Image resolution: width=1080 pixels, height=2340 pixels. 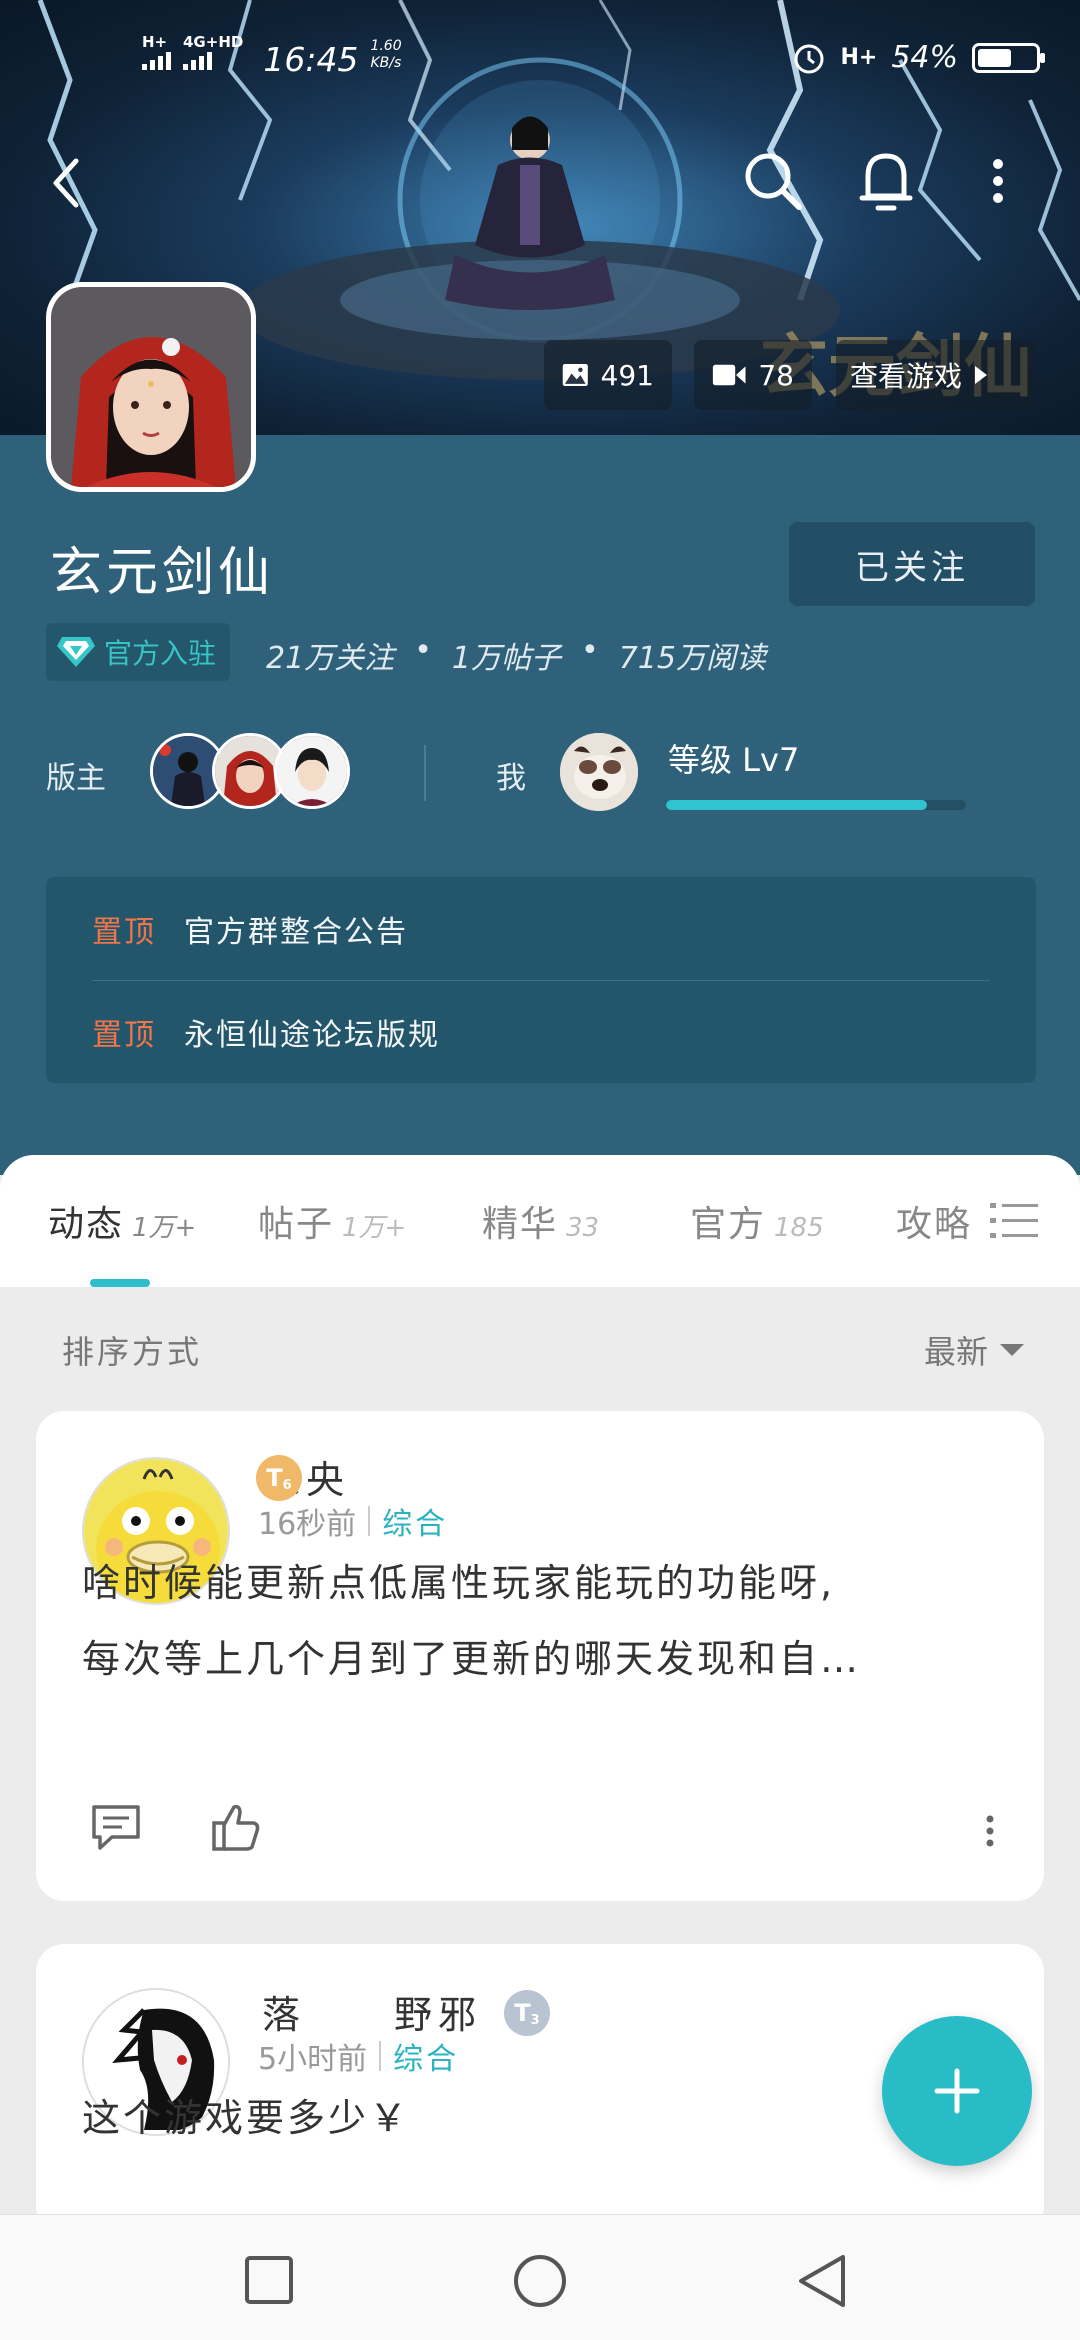 What do you see at coordinates (353, 1521) in the screenshot?
I see `post-meta: 16秒前 综合` at bounding box center [353, 1521].